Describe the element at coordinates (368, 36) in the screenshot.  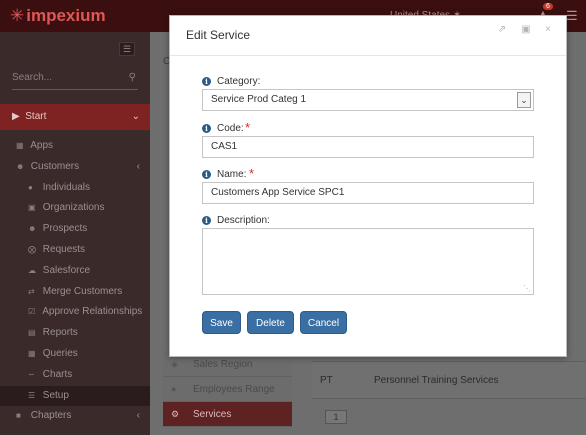
I see `dialog-header: Edit Service ⇗ ▣ ×` at that location.